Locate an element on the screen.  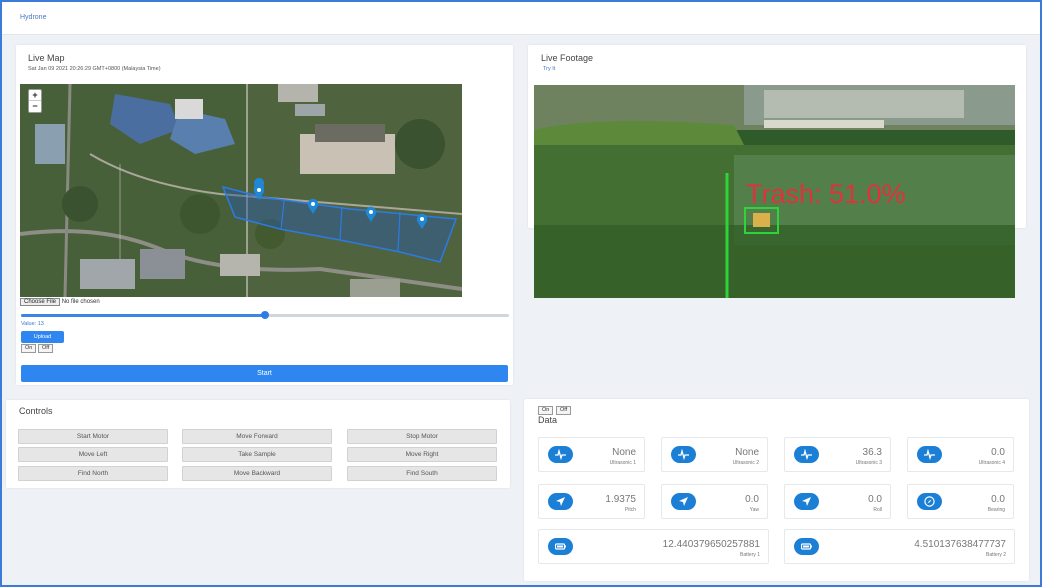
data-title: Data is located at coordinates (548, 420).